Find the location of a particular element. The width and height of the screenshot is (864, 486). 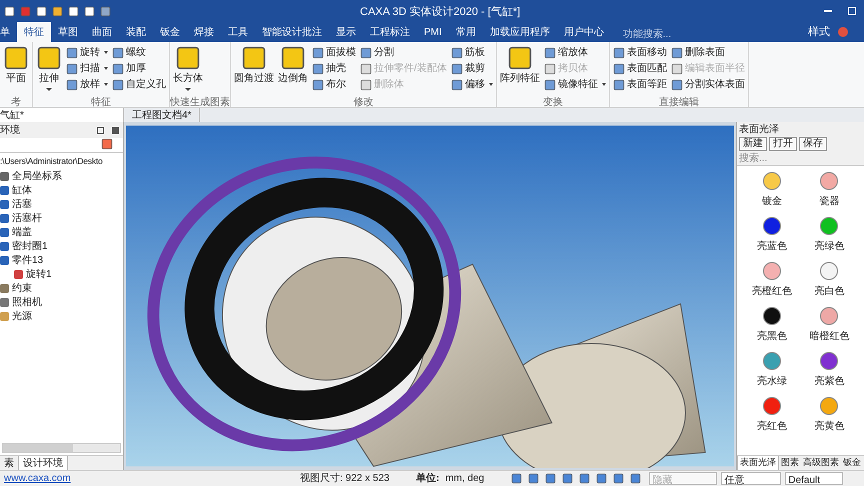

tree-item: 全局坐标系 is located at coordinates (37, 176).